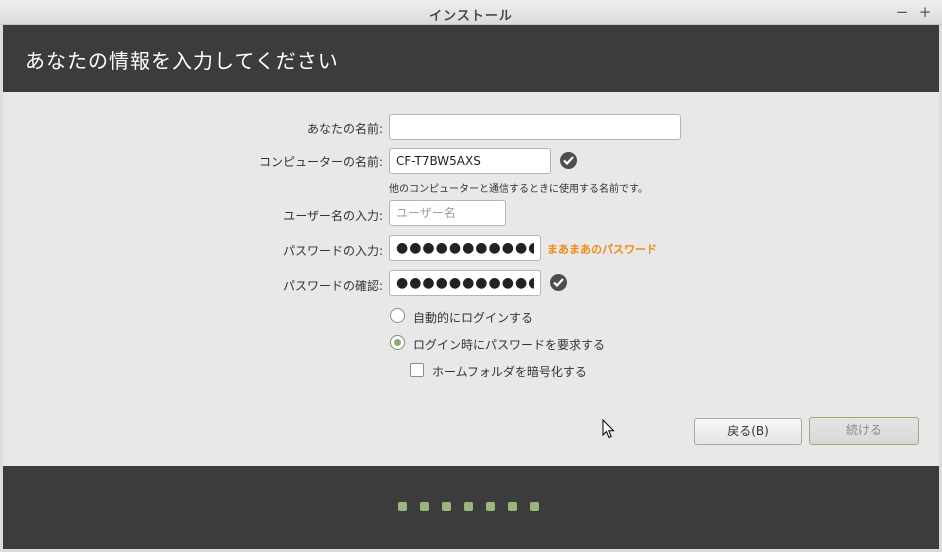 The height and width of the screenshot is (552, 942). What do you see at coordinates (397, 342) in the screenshot?
I see `require-password-radio` at bounding box center [397, 342].